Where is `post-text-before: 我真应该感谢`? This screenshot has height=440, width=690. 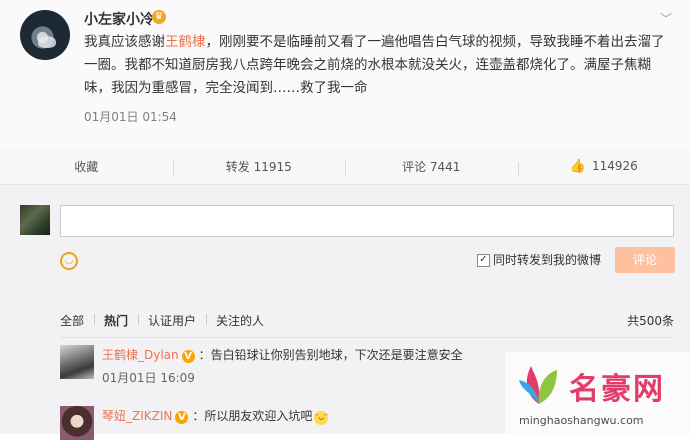
post-text-before: 我真应该感谢 is located at coordinates (124, 42).